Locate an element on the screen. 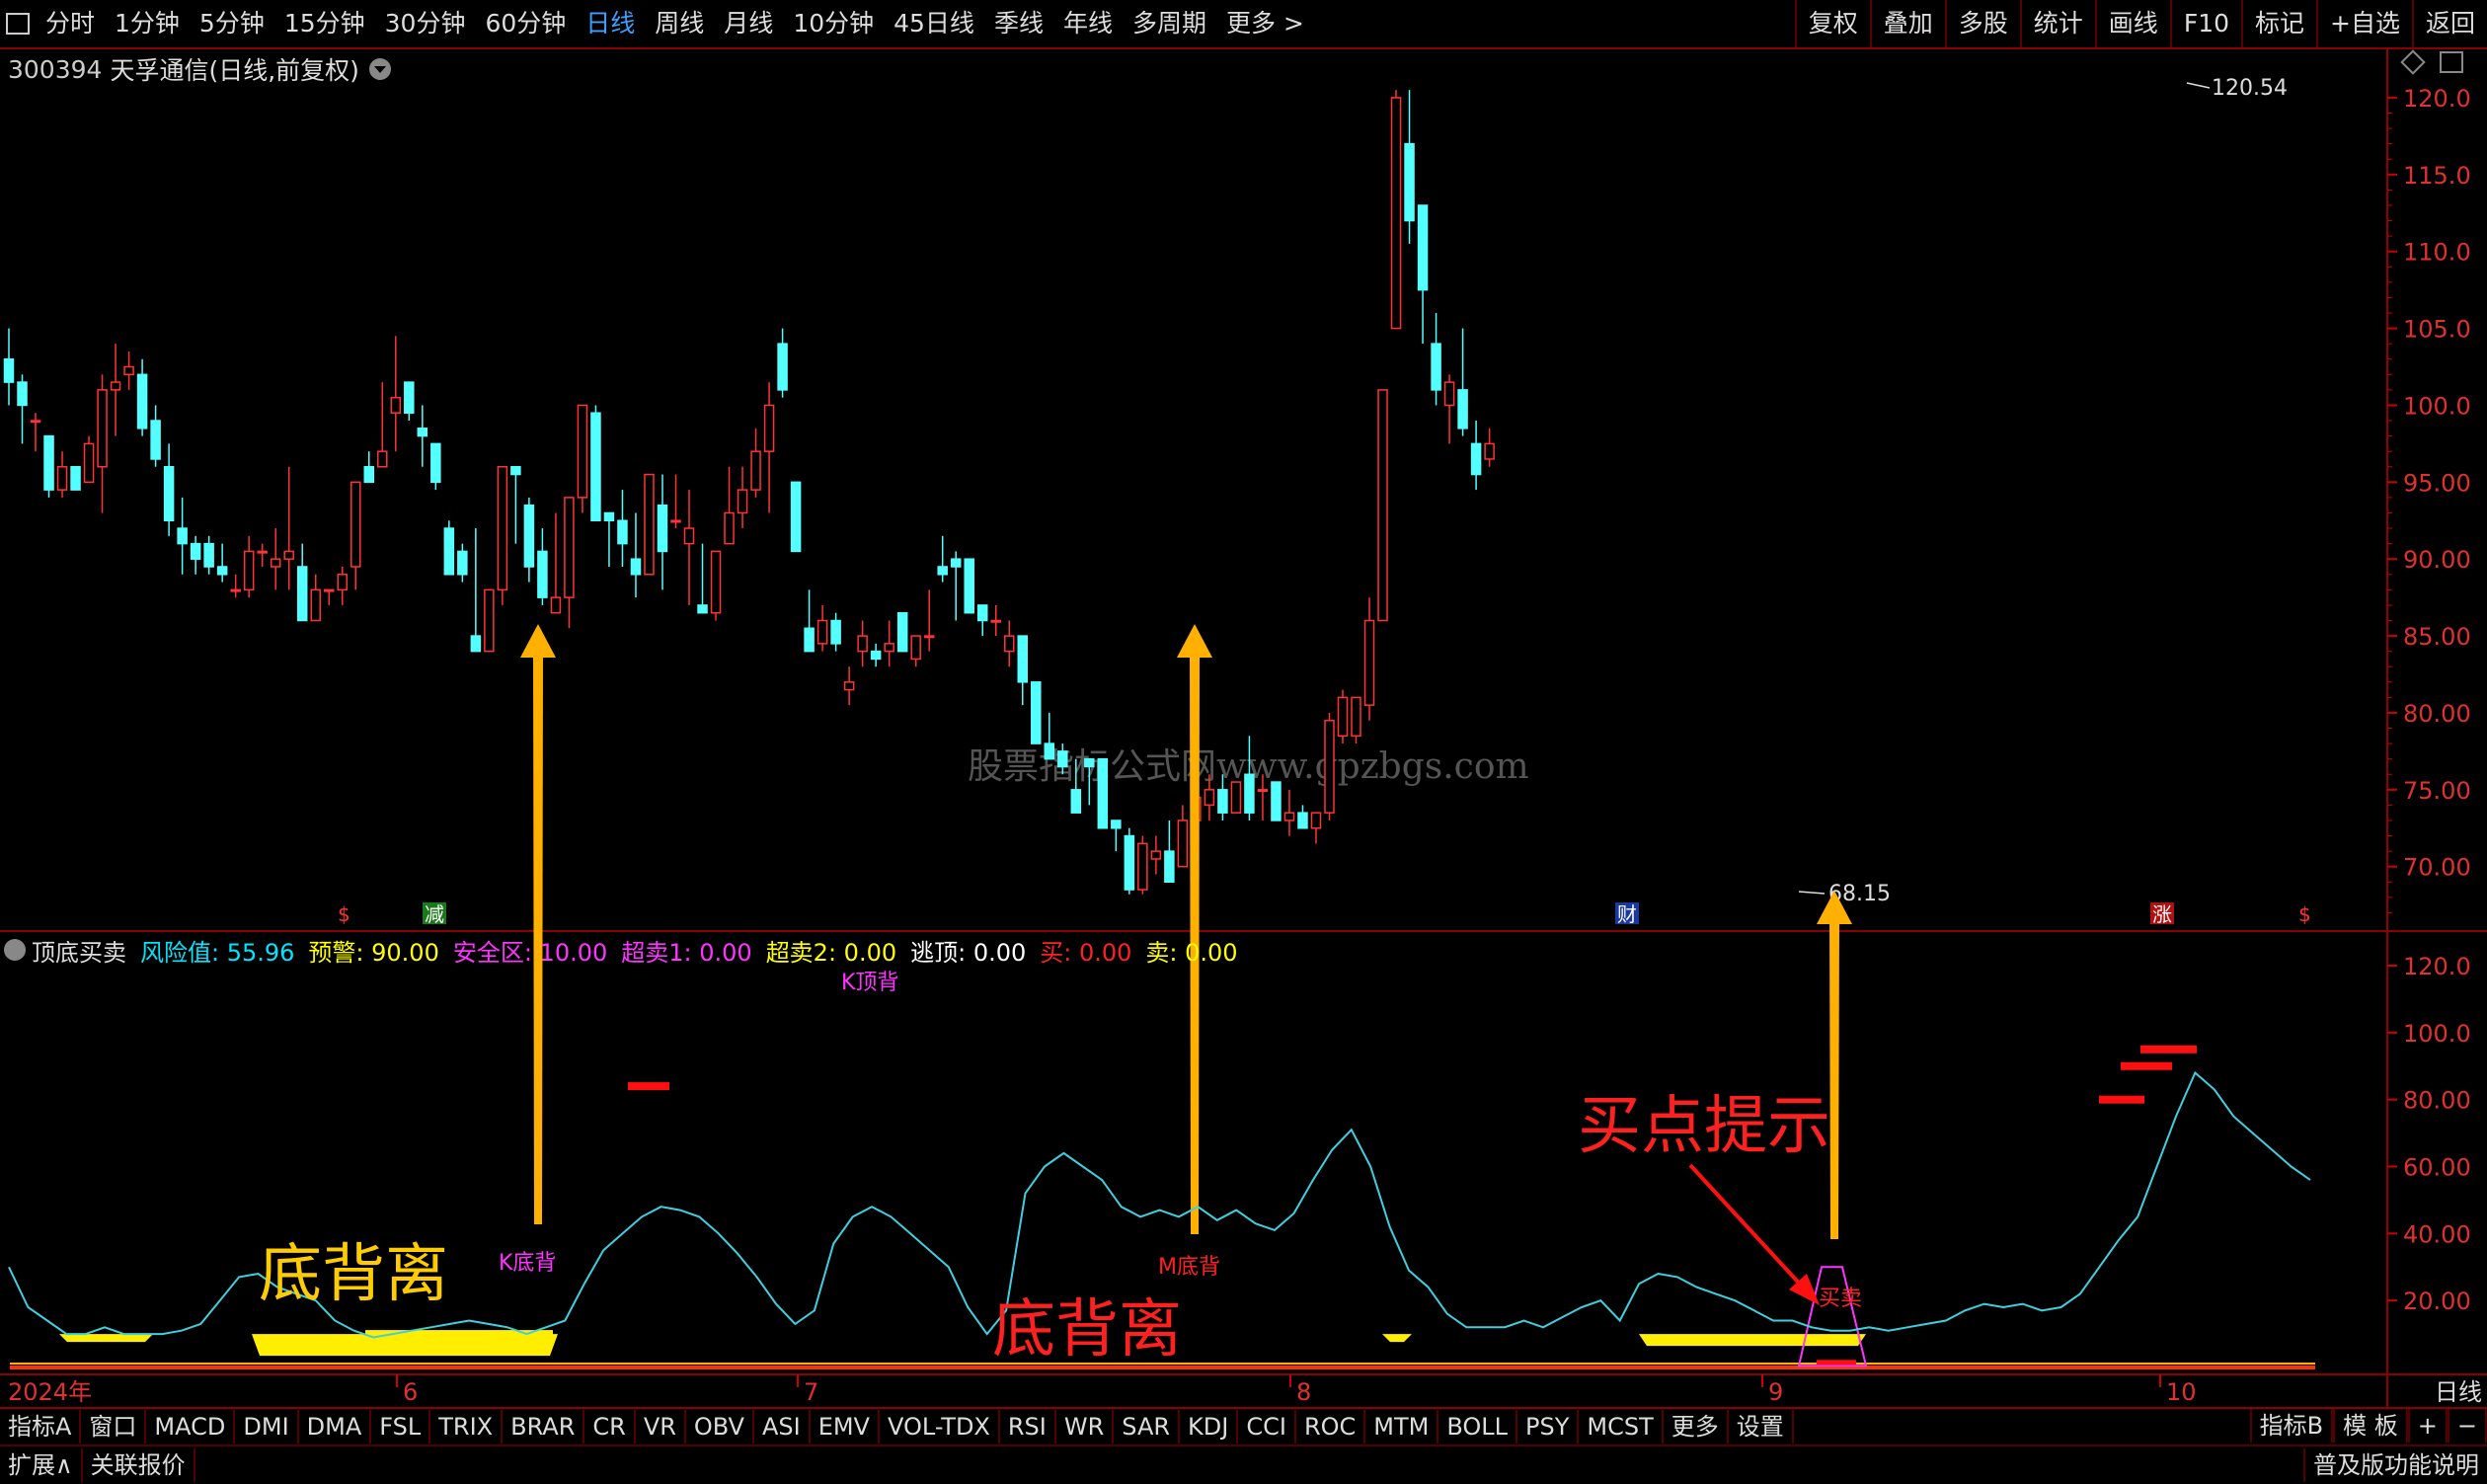  toolbar-button: 标记 is located at coordinates (2278, 24).